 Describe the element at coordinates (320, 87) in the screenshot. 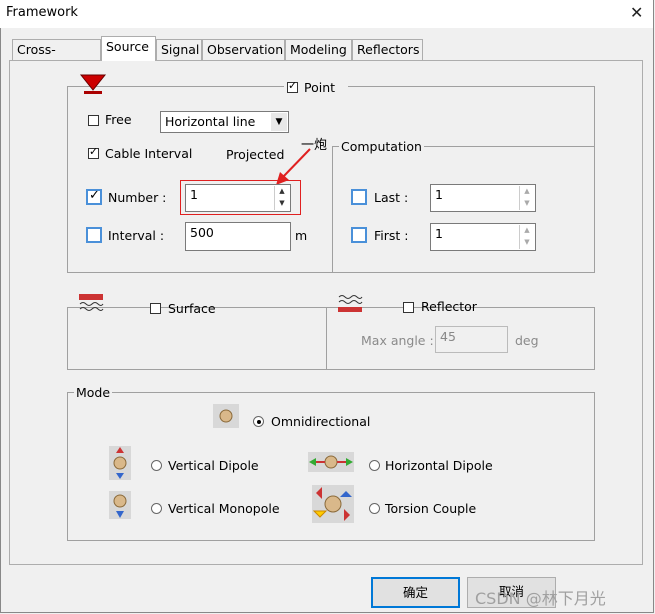

I see `point-label: Point` at that location.